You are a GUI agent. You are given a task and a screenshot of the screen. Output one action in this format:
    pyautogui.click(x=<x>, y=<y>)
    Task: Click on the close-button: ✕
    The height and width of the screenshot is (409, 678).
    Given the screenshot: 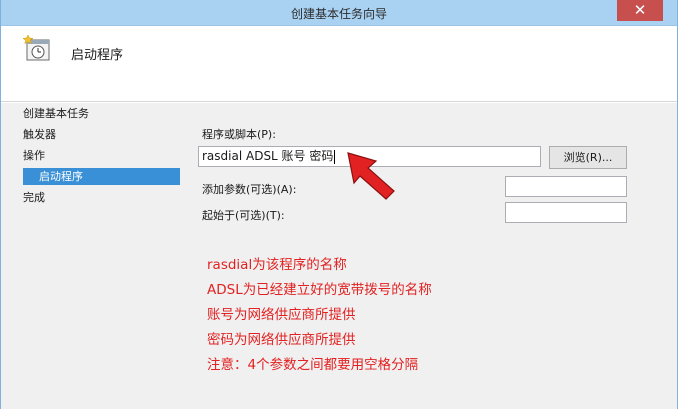 What is the action you would take?
    pyautogui.click(x=640, y=10)
    